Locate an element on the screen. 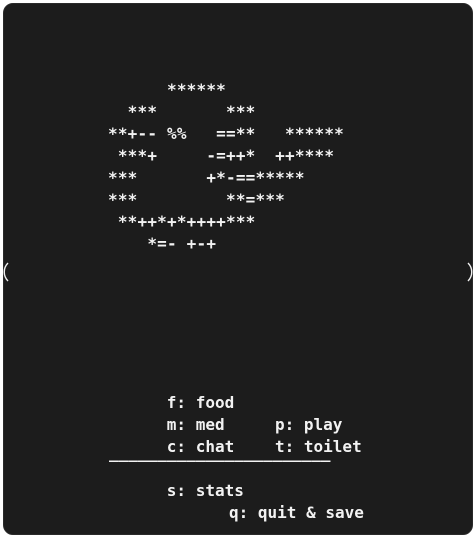 This screenshot has height=538, width=476. menu-item-stats: s: stats is located at coordinates (205, 490).